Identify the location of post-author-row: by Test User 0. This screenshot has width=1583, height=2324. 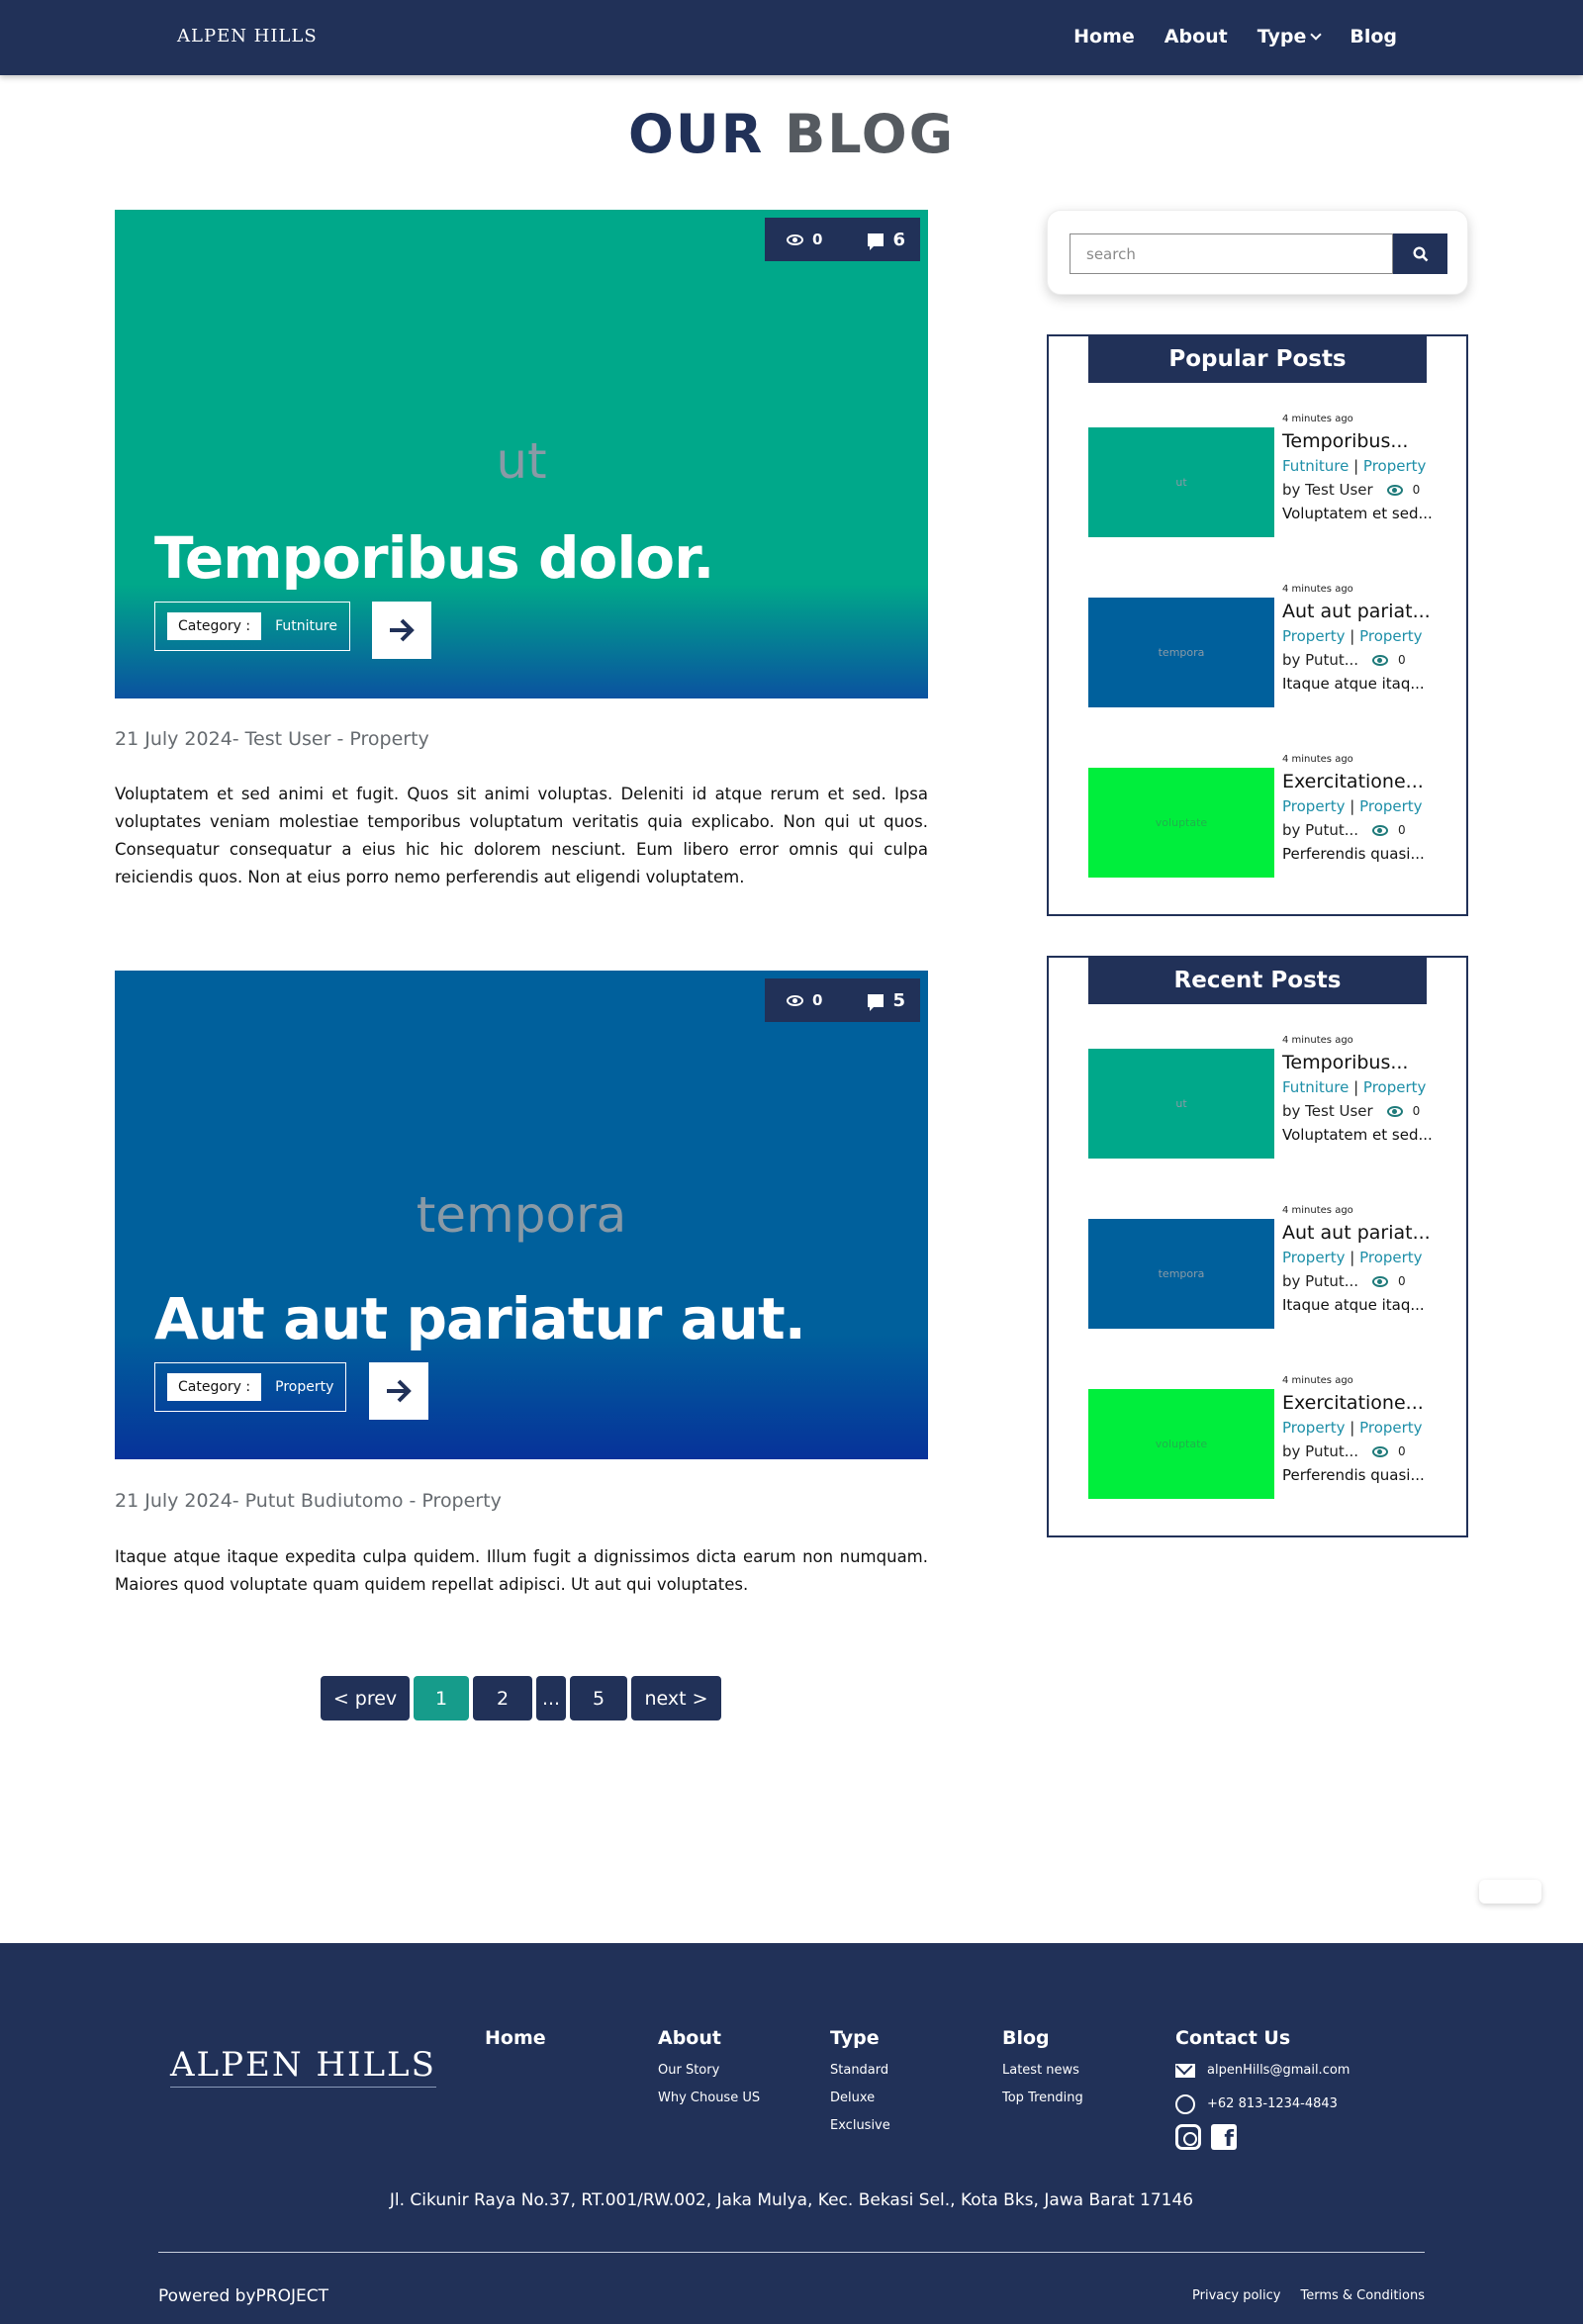
(1356, 1111).